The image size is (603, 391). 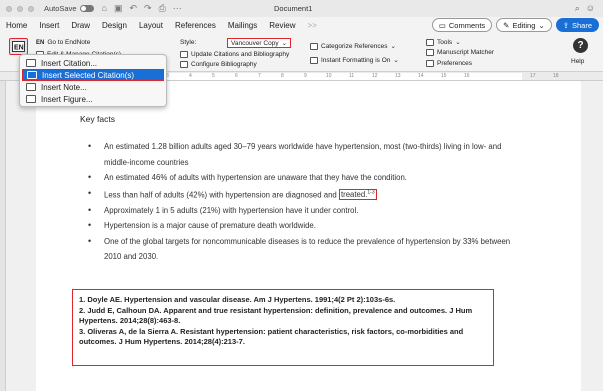 I want to click on tab-home: Home, so click(x=16, y=25).